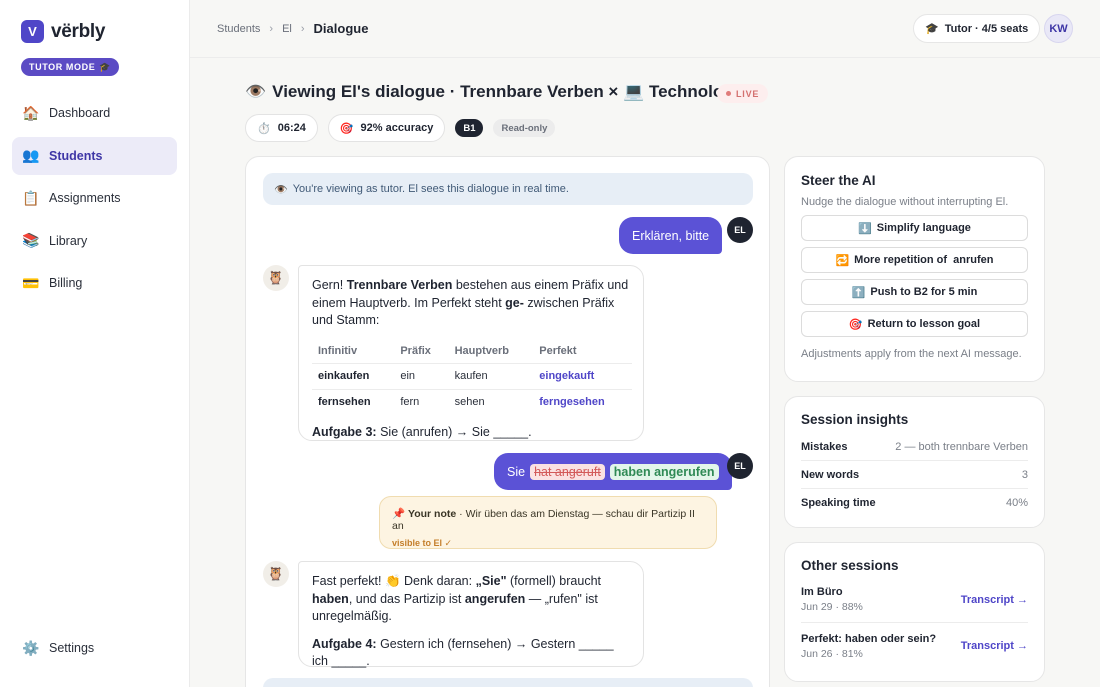  I want to click on repeat-icon: 🔁, so click(842, 260).